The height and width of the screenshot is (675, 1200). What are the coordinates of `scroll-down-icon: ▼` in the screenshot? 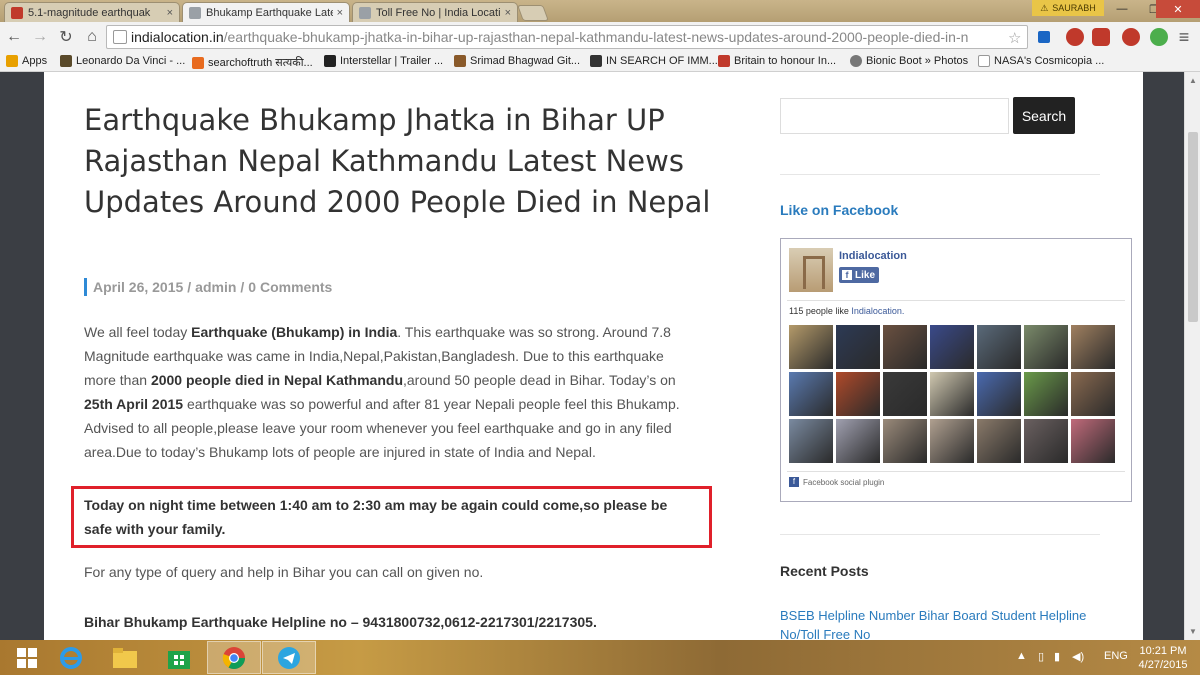 It's located at (1193, 631).